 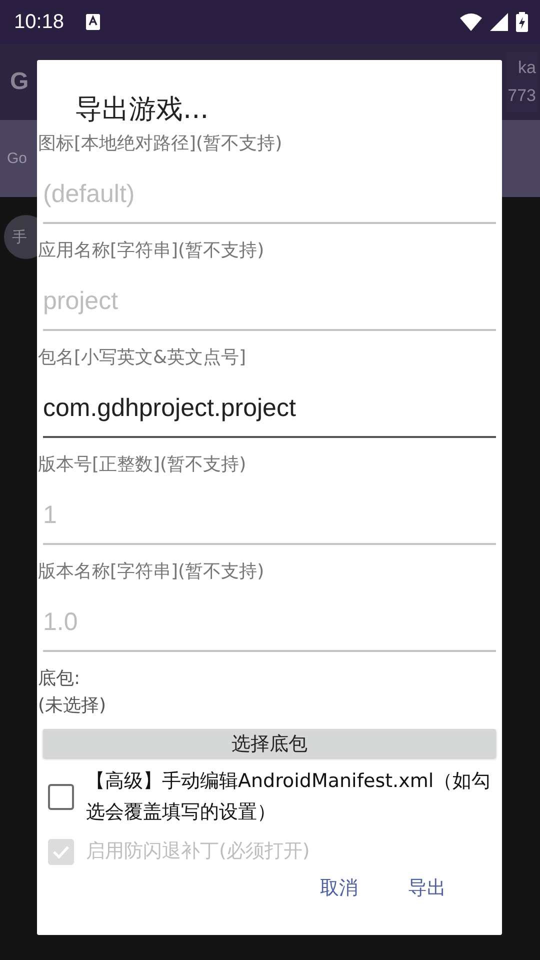 I want to click on checkbox, so click(x=61, y=797).